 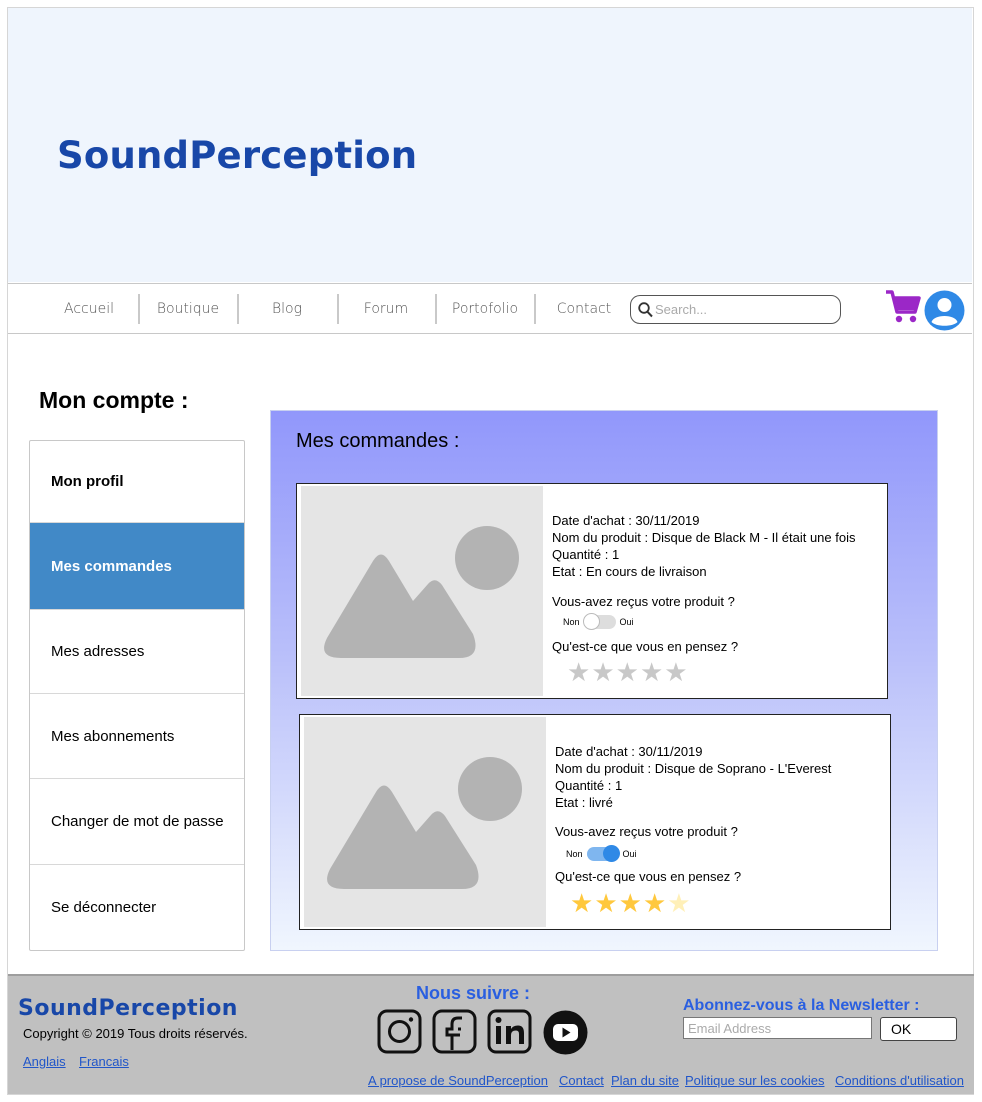 What do you see at coordinates (237, 155) in the screenshot?
I see `site-logo: SoundPerception` at bounding box center [237, 155].